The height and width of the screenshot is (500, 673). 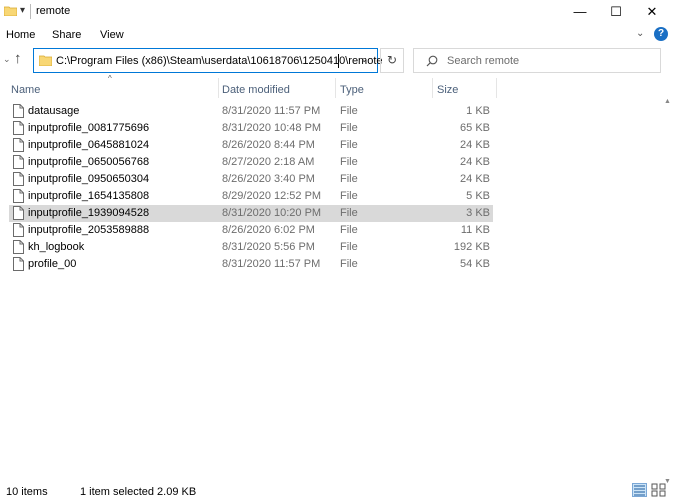 I want to click on column-header-size: Size, so click(x=447, y=94).